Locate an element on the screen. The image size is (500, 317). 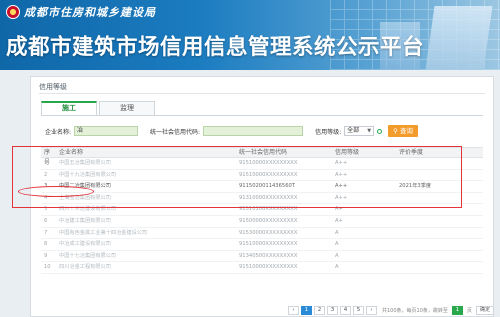
credit-level-value: 全部 is located at coordinates (353, 130).